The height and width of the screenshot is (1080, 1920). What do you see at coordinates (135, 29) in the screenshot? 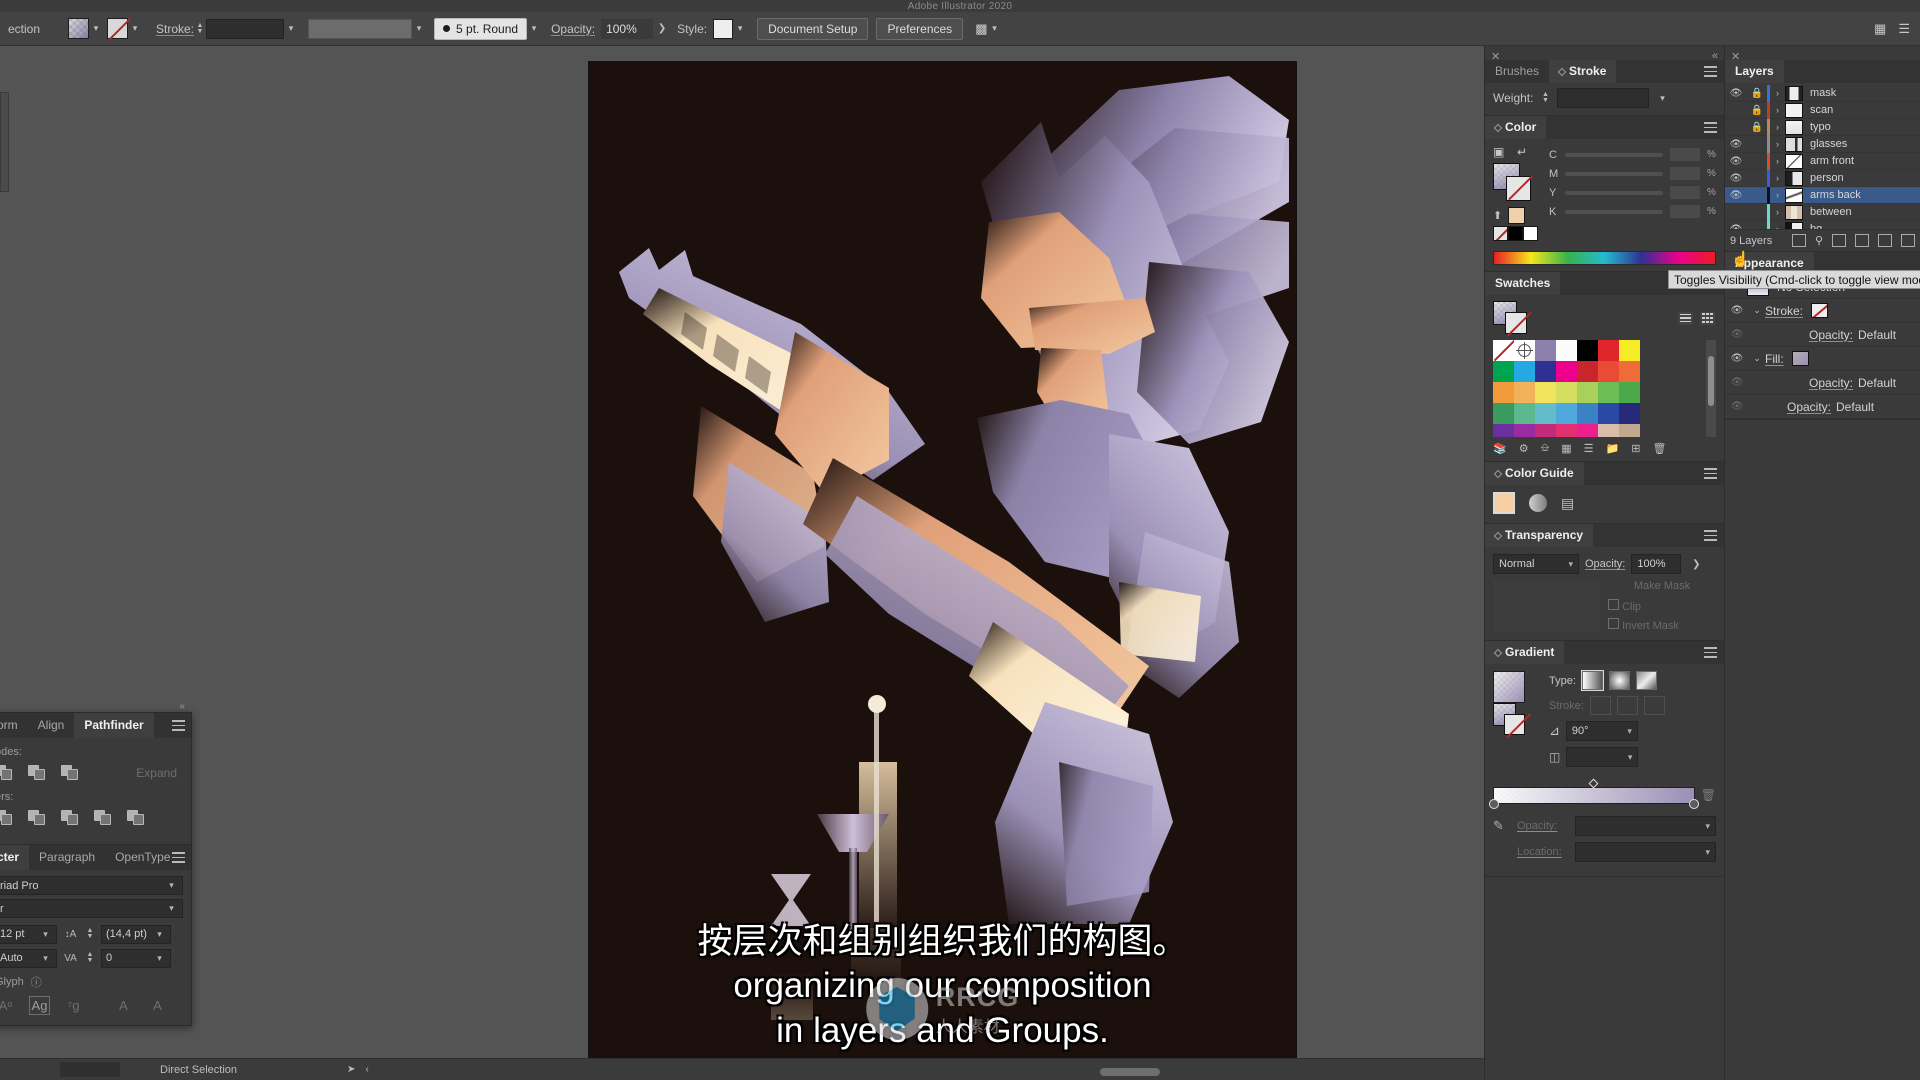
I see `stroke-dropdown-caret-icon: ▾` at bounding box center [135, 29].